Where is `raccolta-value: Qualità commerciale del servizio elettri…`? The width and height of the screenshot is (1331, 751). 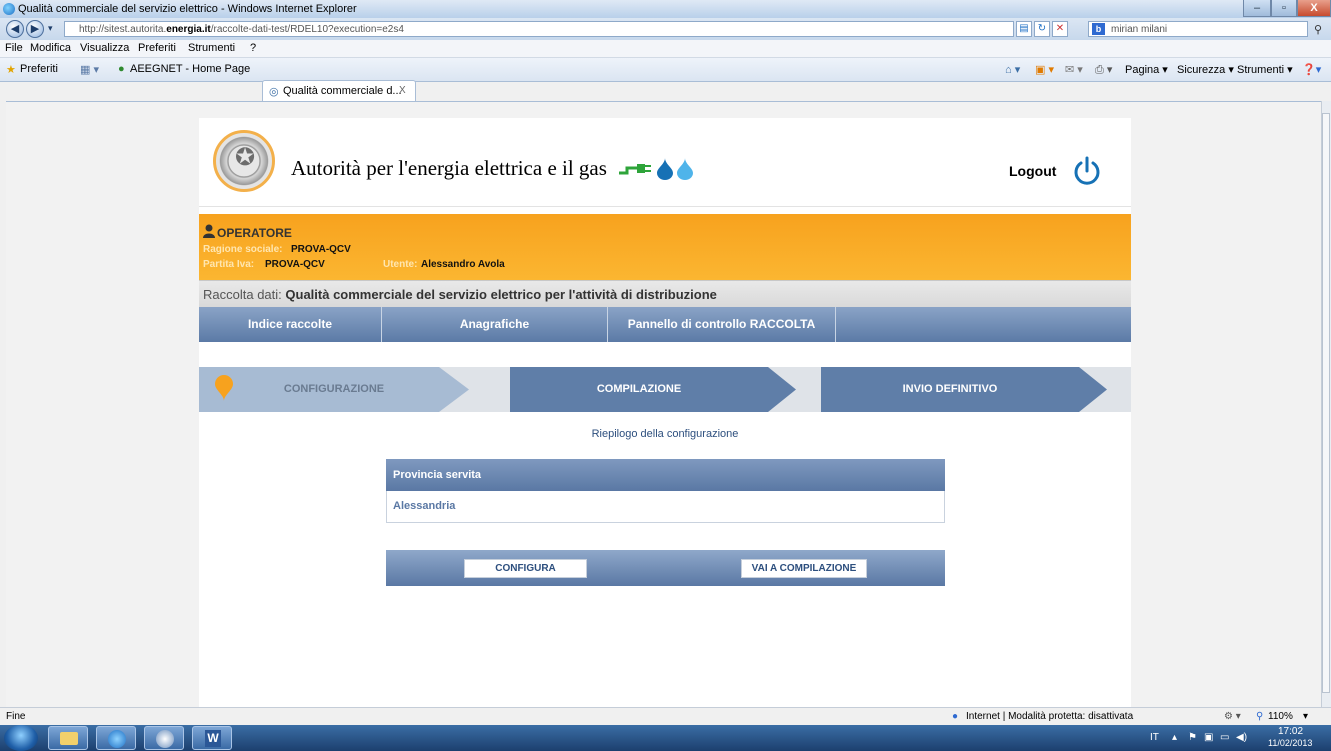 raccolta-value: Qualità commerciale del servizio elettri… is located at coordinates (501, 294).